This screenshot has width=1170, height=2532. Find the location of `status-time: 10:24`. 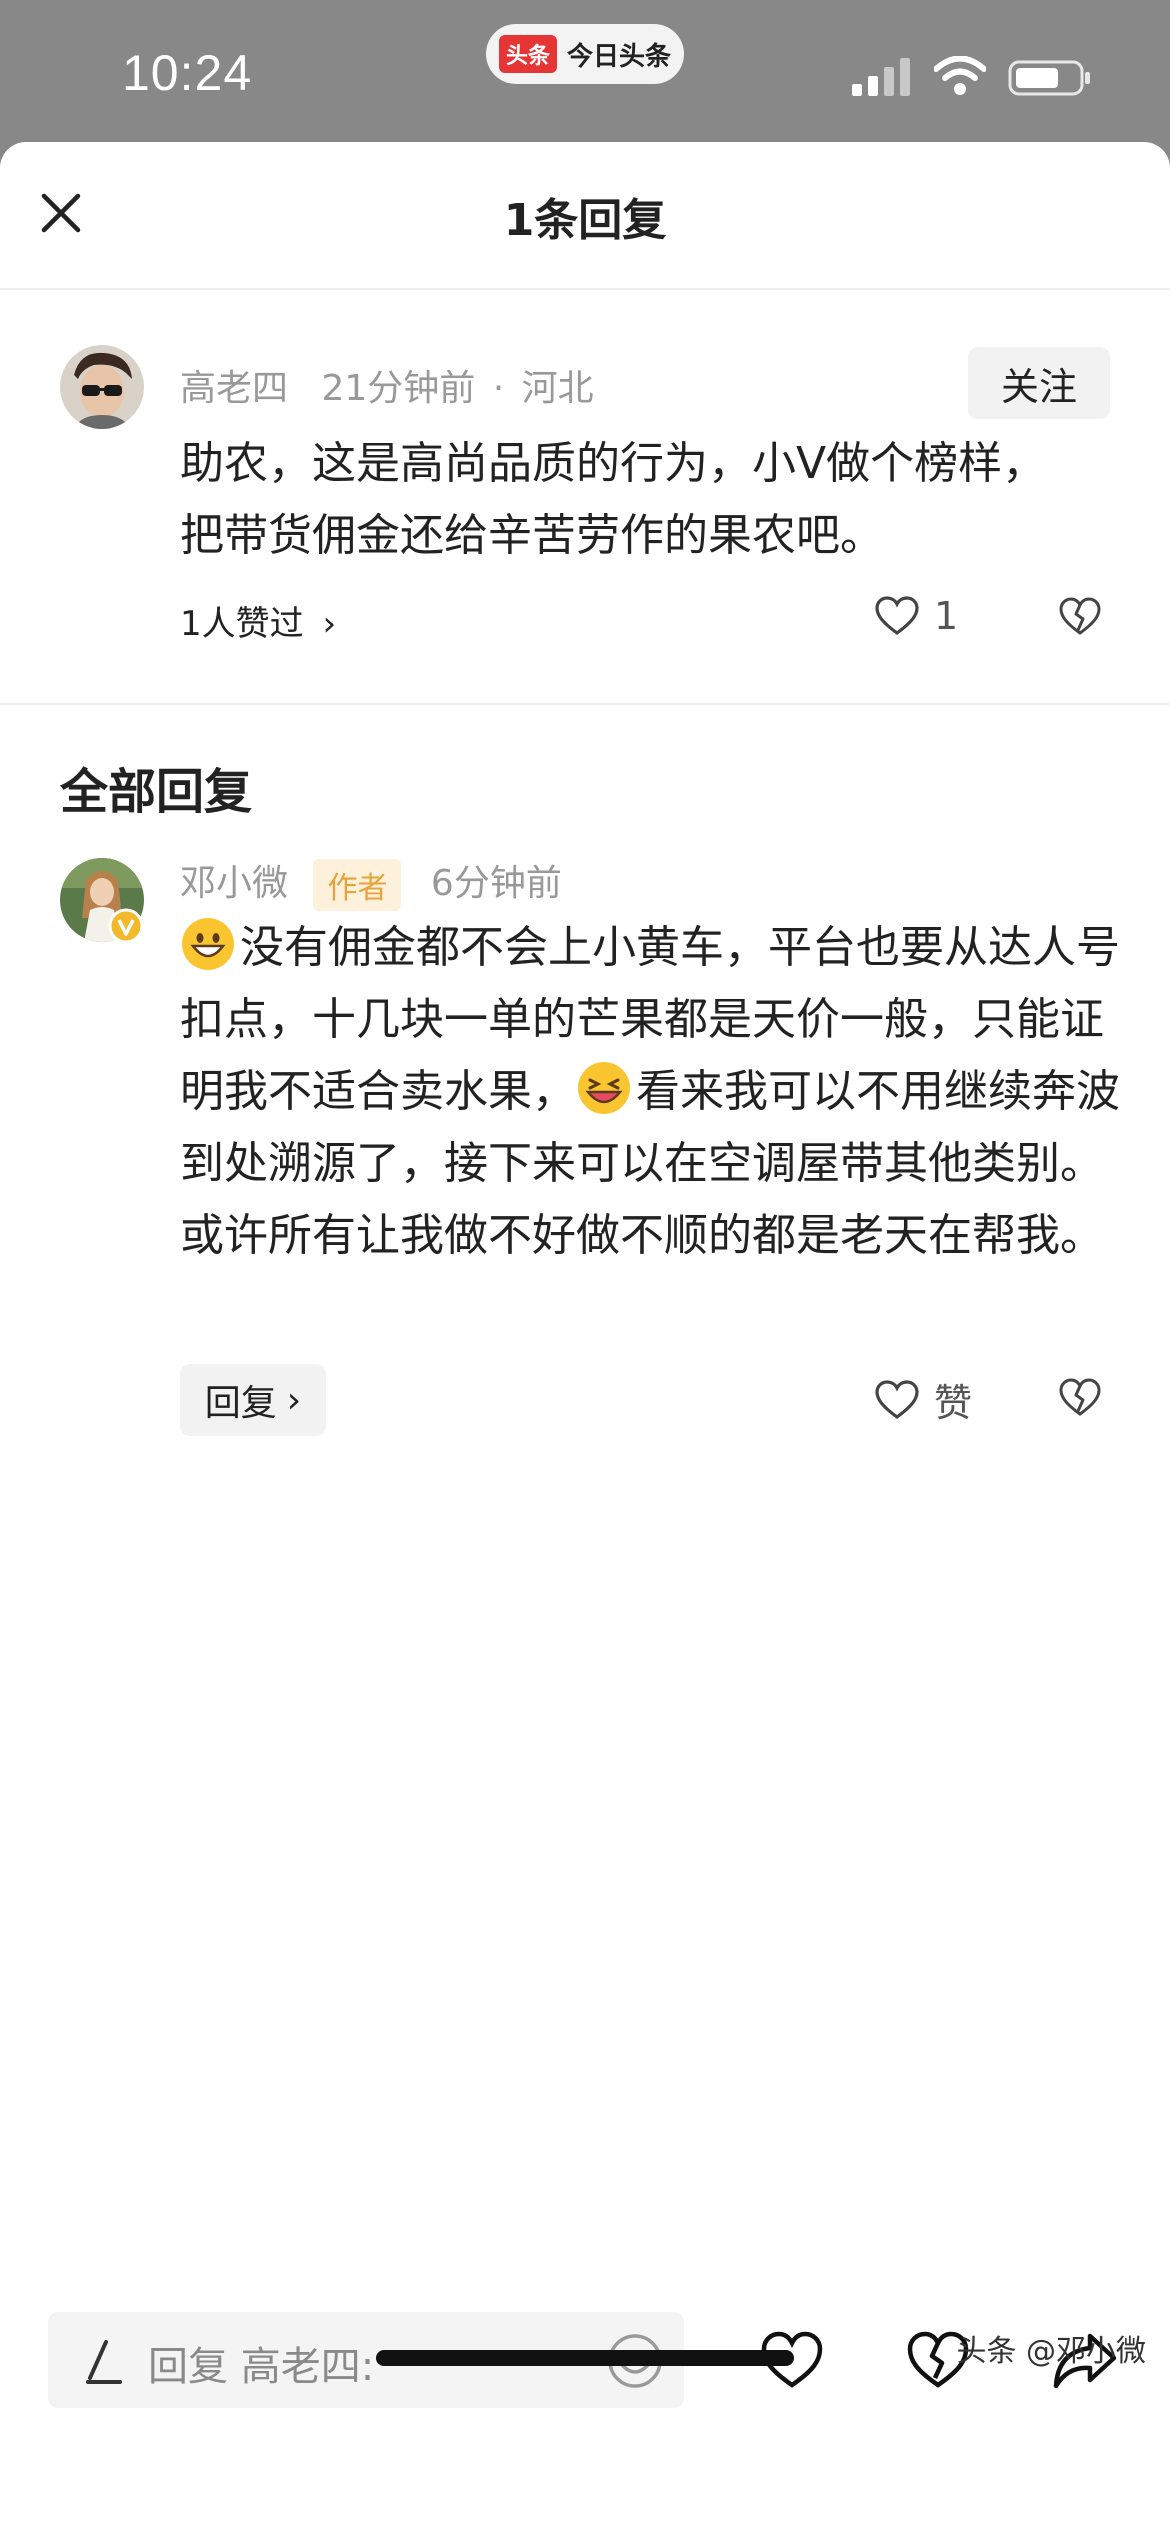

status-time: 10:24 is located at coordinates (187, 73).